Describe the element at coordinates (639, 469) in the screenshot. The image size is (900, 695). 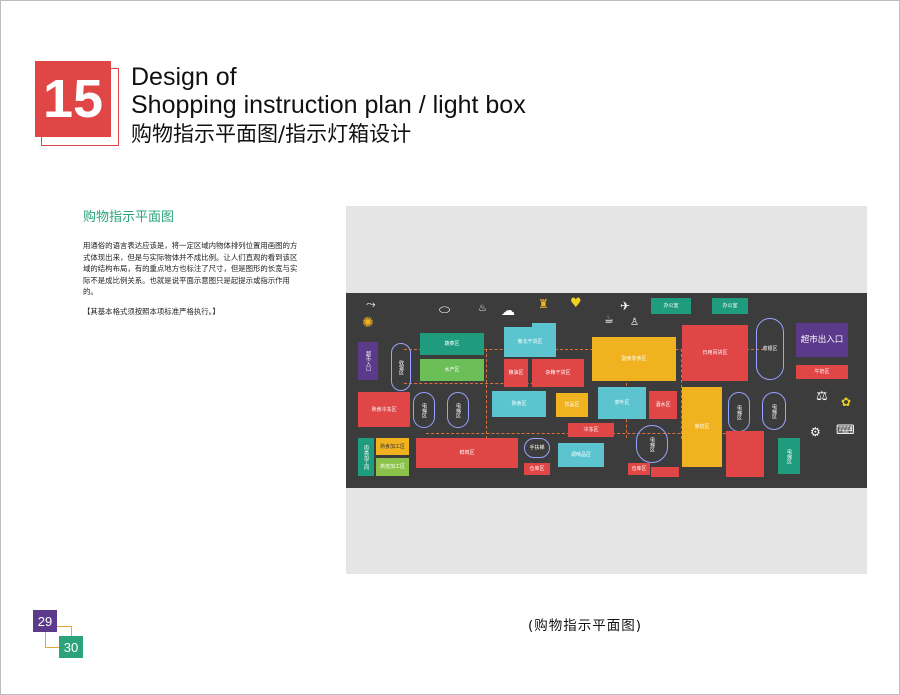
I see `zone-storage-b: 仓库区` at that location.